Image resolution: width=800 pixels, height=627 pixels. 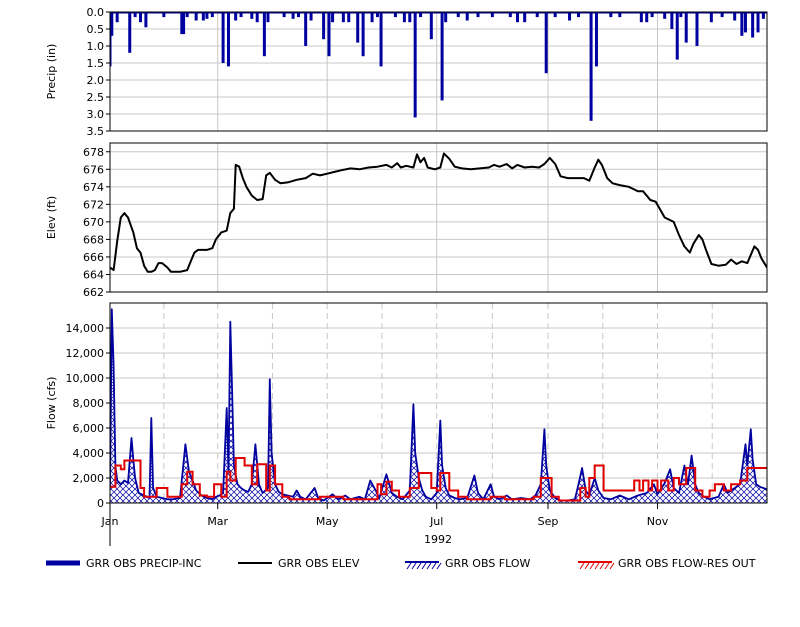 I want to click on y-tick-label-precip: 2.5, so click(x=96, y=97).